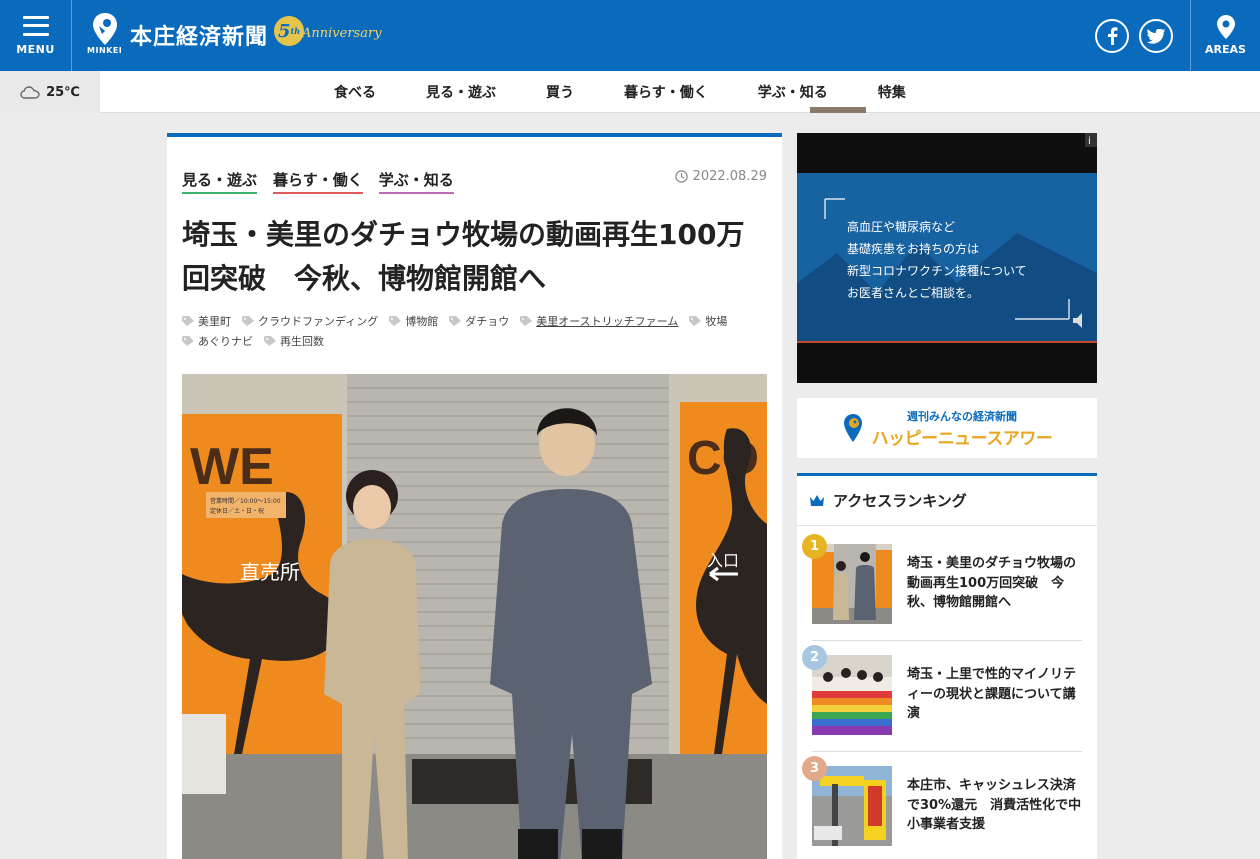 The width and height of the screenshot is (1260, 859). Describe the element at coordinates (295, 31) in the screenshot. I see `anniversary-suffix: th` at that location.